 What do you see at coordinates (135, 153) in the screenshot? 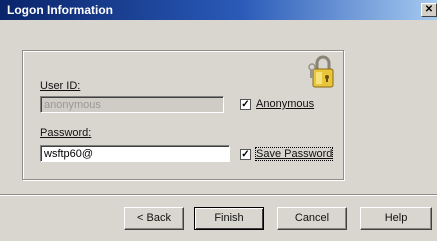
I see `password-input: wsftp60@` at bounding box center [135, 153].